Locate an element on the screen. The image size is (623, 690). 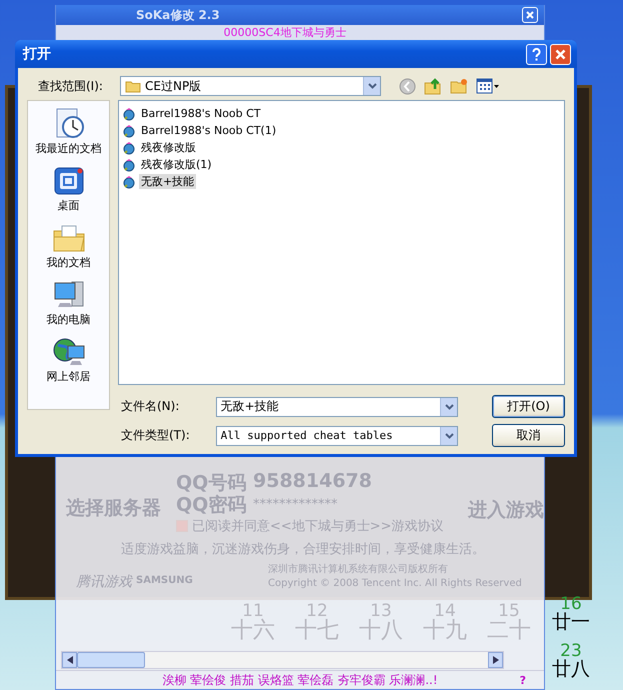
help-text: ? is located at coordinates (523, 680).